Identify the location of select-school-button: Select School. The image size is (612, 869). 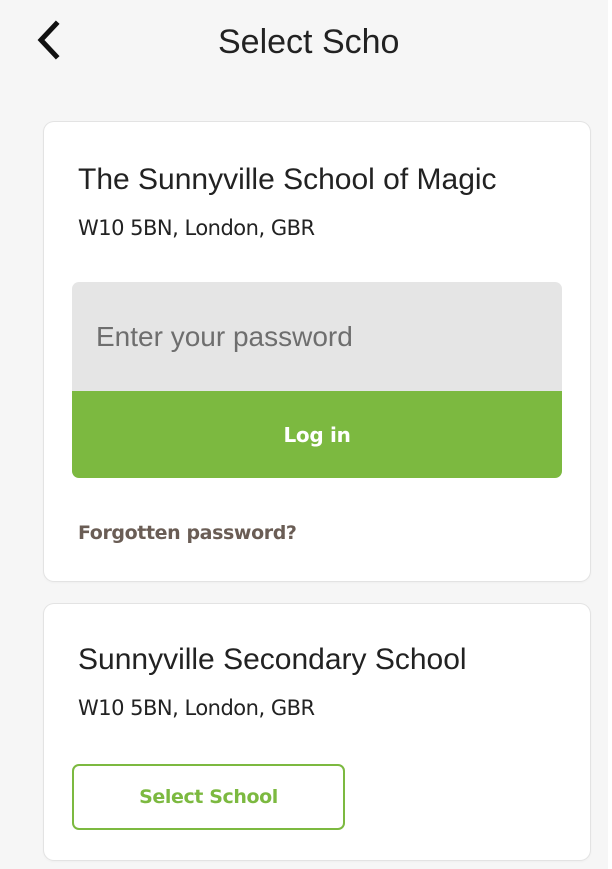
(208, 797).